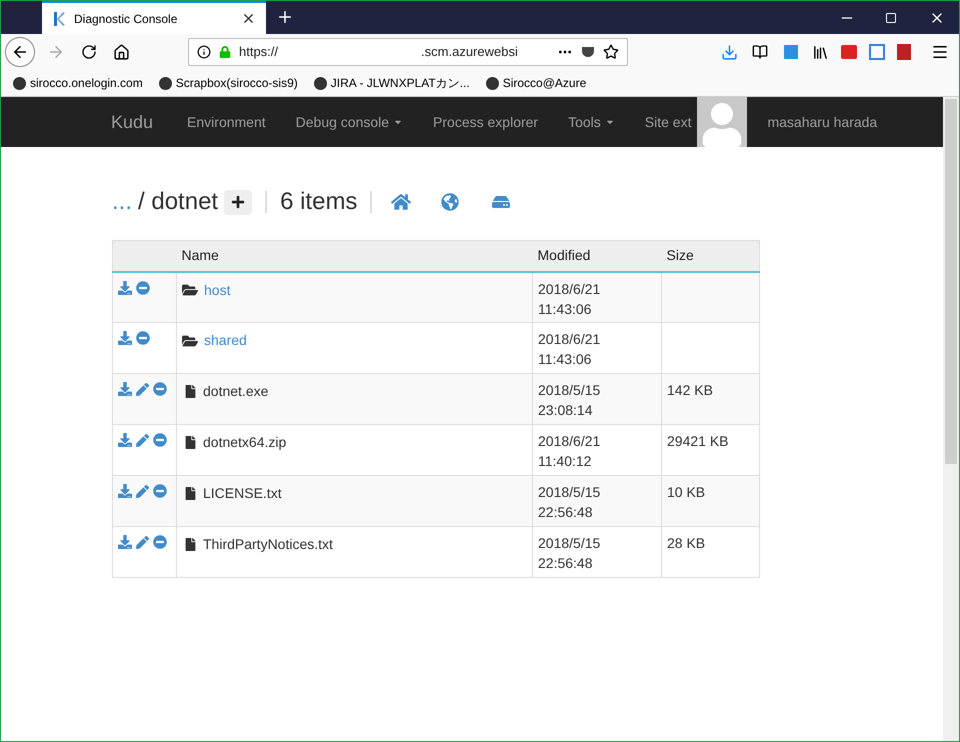 The width and height of the screenshot is (960, 742). What do you see at coordinates (350, 122) in the screenshot?
I see `nav-link: Debug console` at bounding box center [350, 122].